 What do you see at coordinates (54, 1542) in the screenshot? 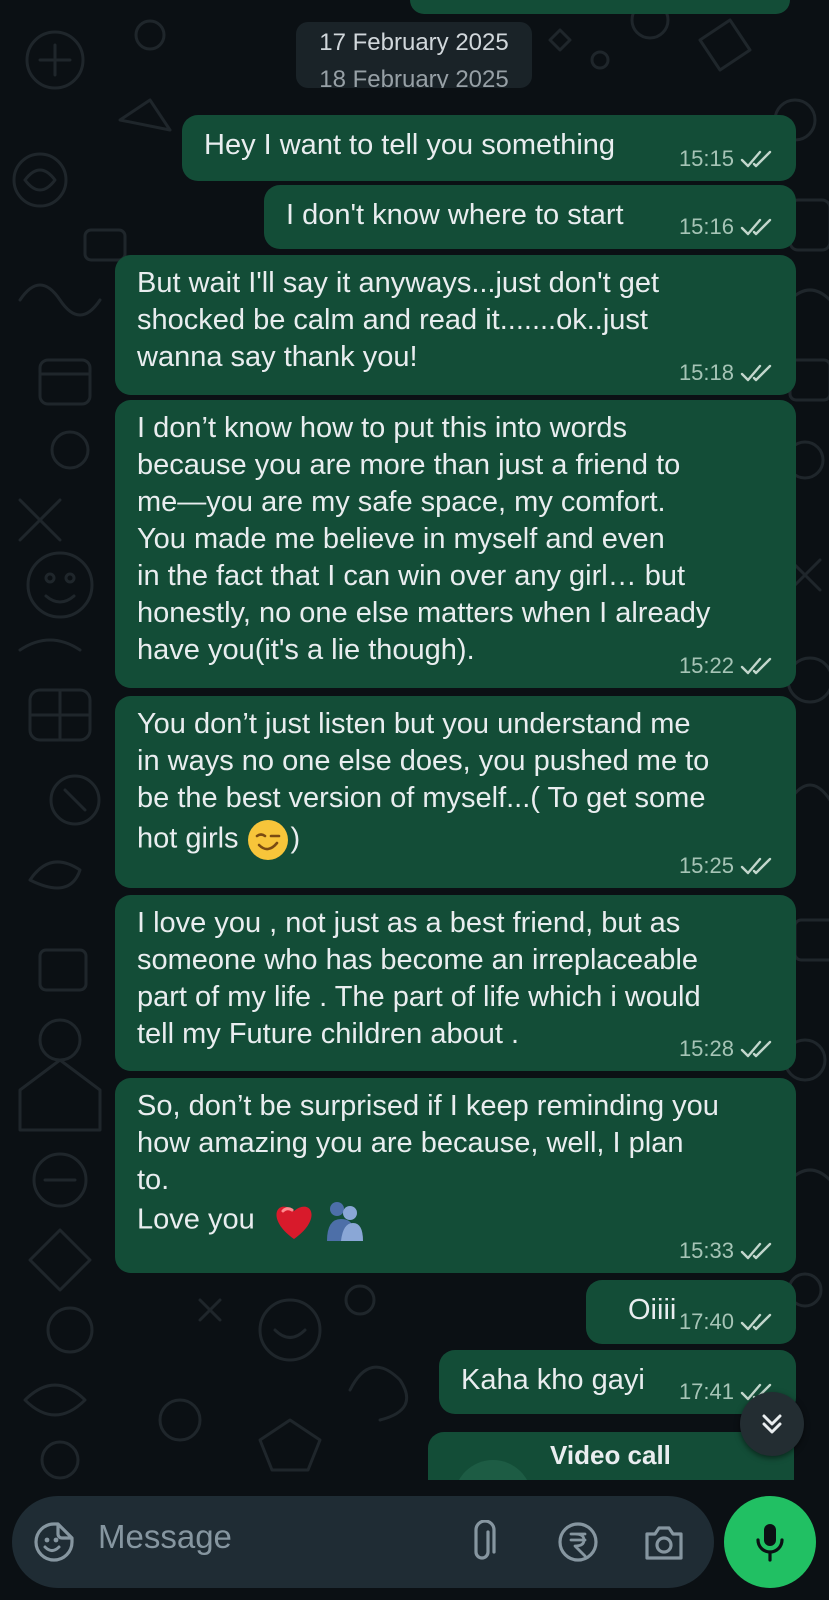
I see `sticker-icon` at bounding box center [54, 1542].